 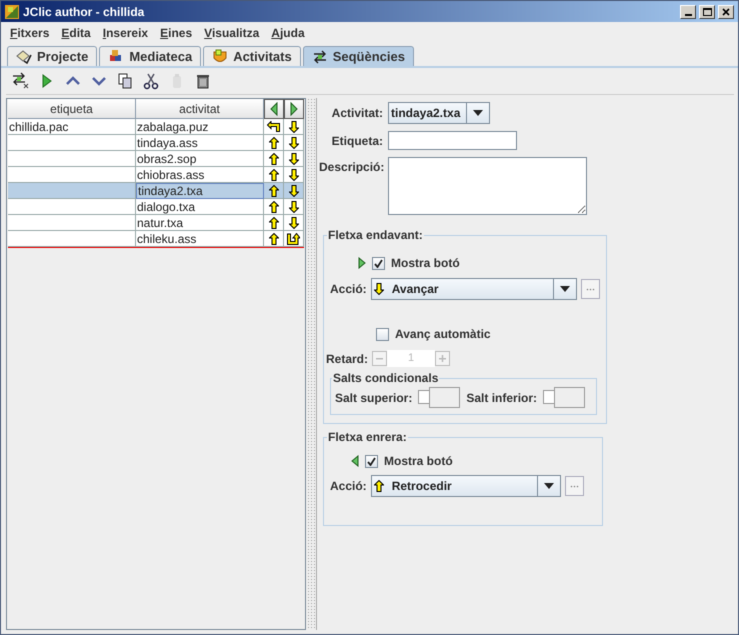 I want to click on group-title: Fletxa endavant:, so click(x=375, y=235).